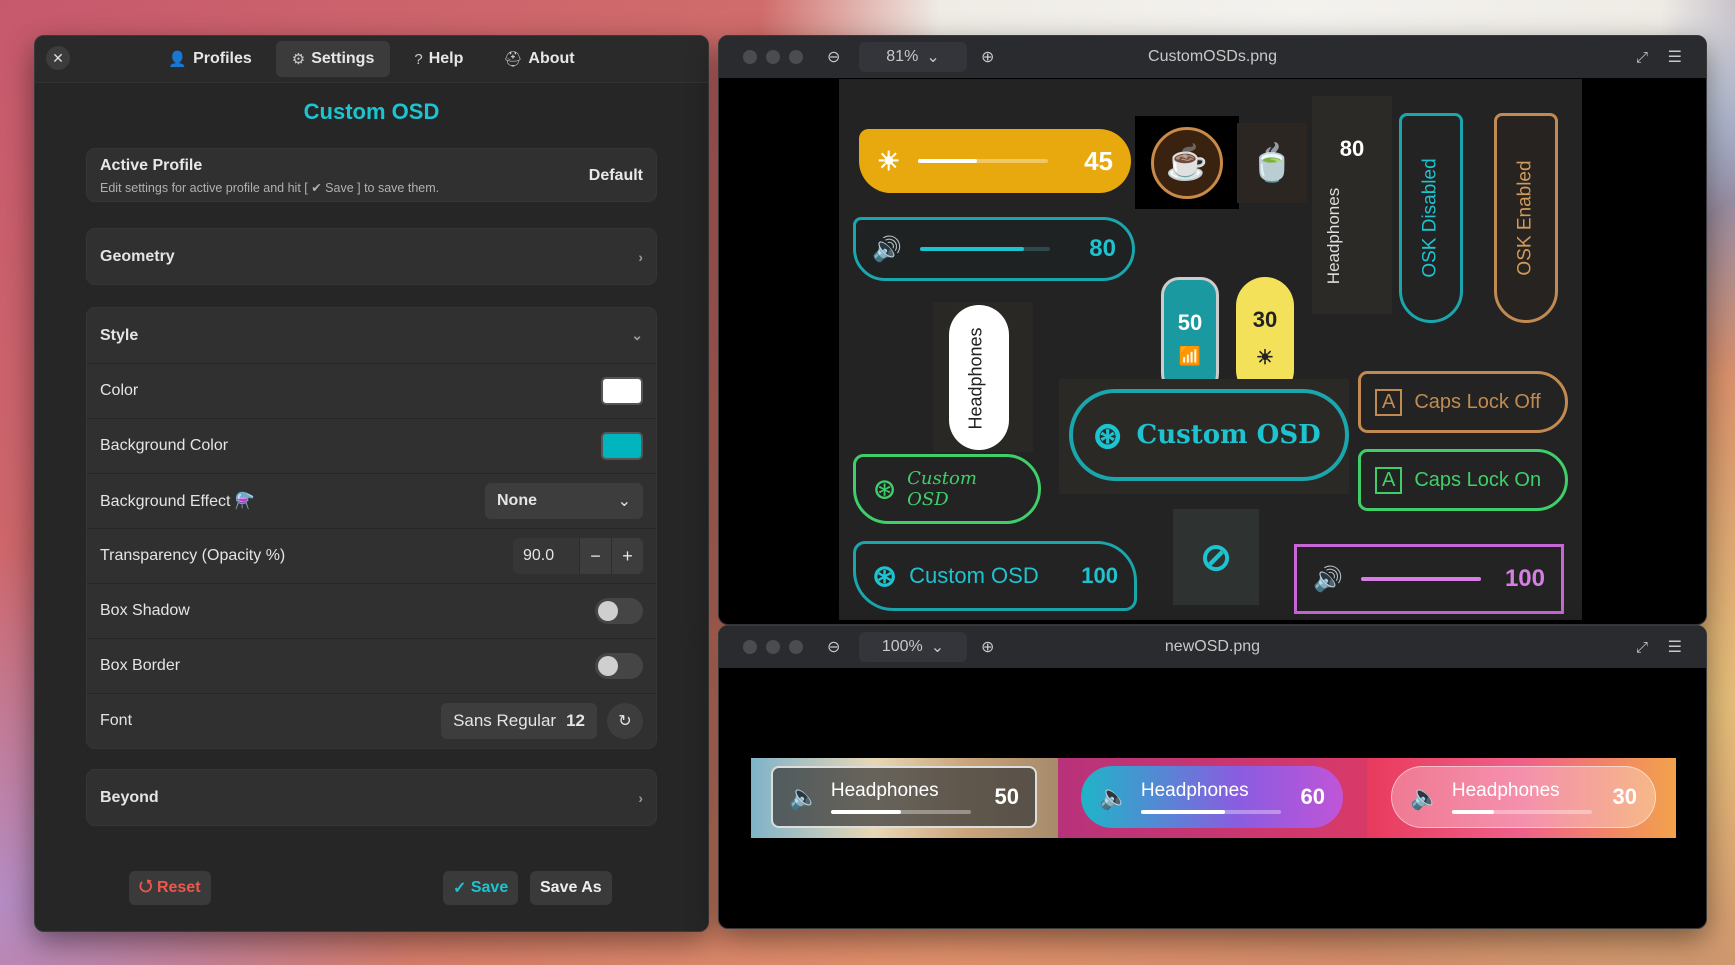  I want to click on new-osd-2: 🔈 Headphones 60, so click(1212, 797).